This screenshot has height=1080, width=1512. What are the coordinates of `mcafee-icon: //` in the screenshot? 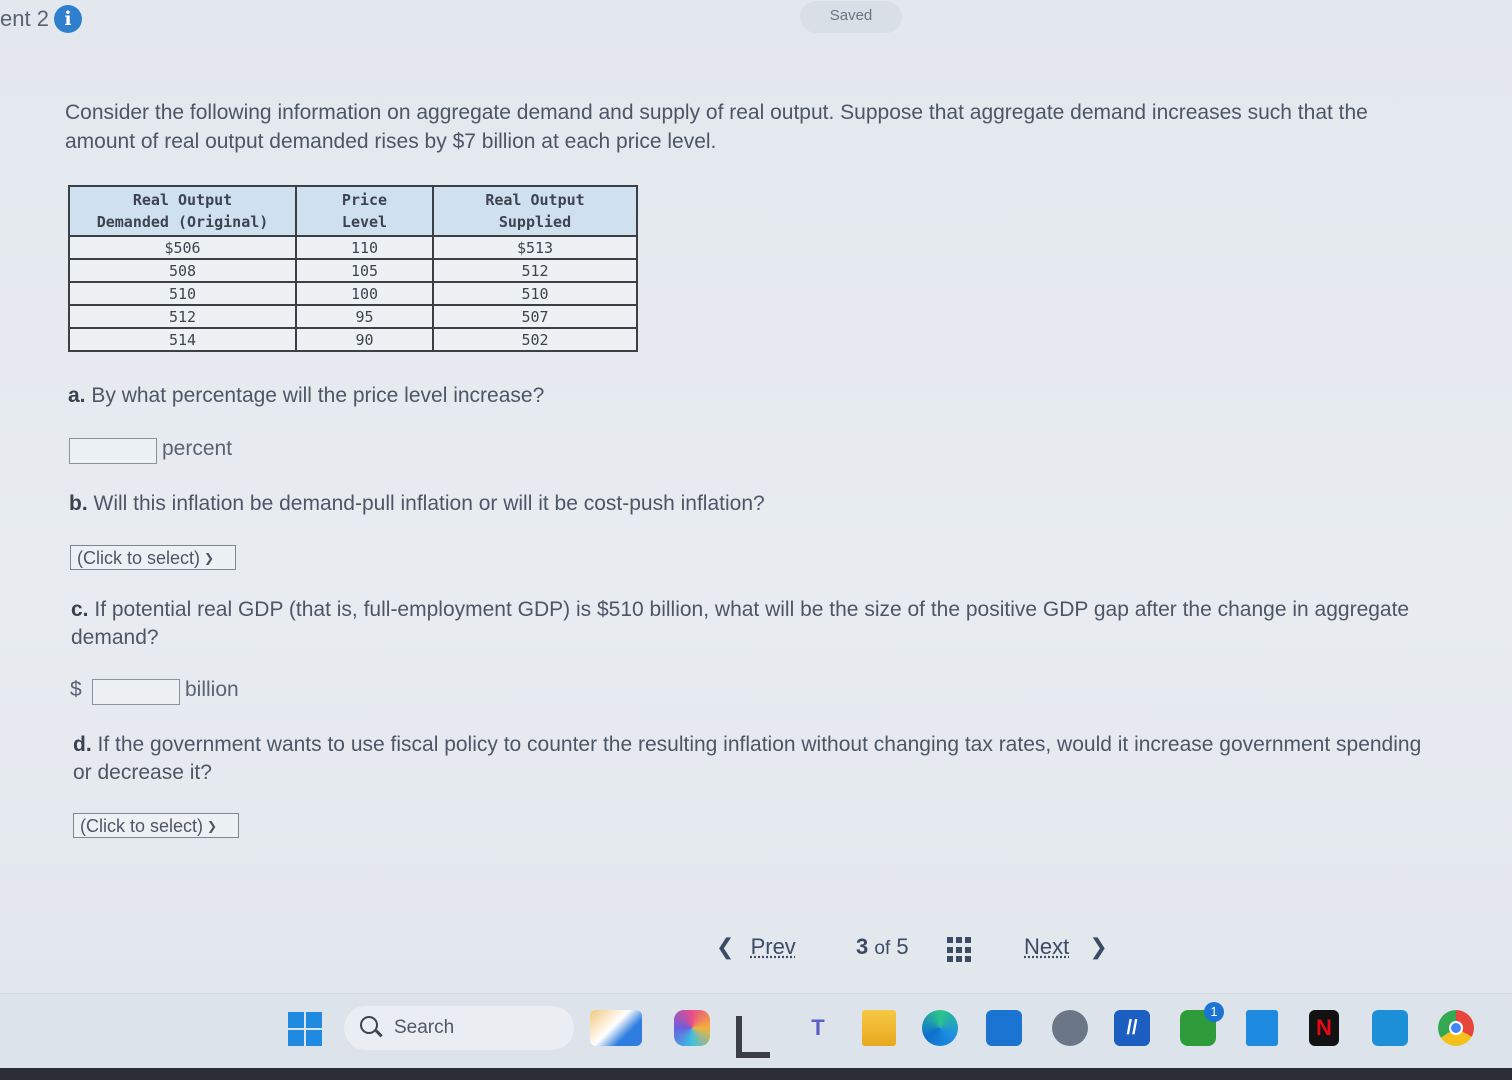 It's located at (1132, 1028).